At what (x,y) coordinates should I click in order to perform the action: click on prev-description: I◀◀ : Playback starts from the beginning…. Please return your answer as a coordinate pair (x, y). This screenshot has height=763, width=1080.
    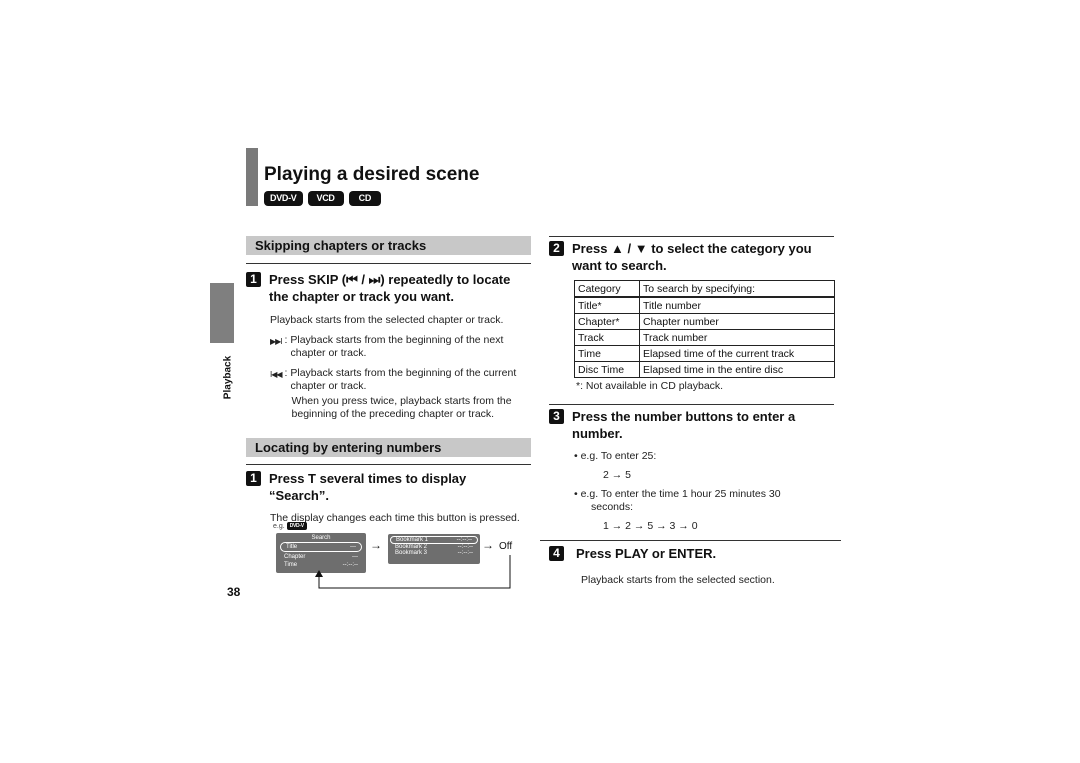
    Looking at the image, I should click on (400, 394).